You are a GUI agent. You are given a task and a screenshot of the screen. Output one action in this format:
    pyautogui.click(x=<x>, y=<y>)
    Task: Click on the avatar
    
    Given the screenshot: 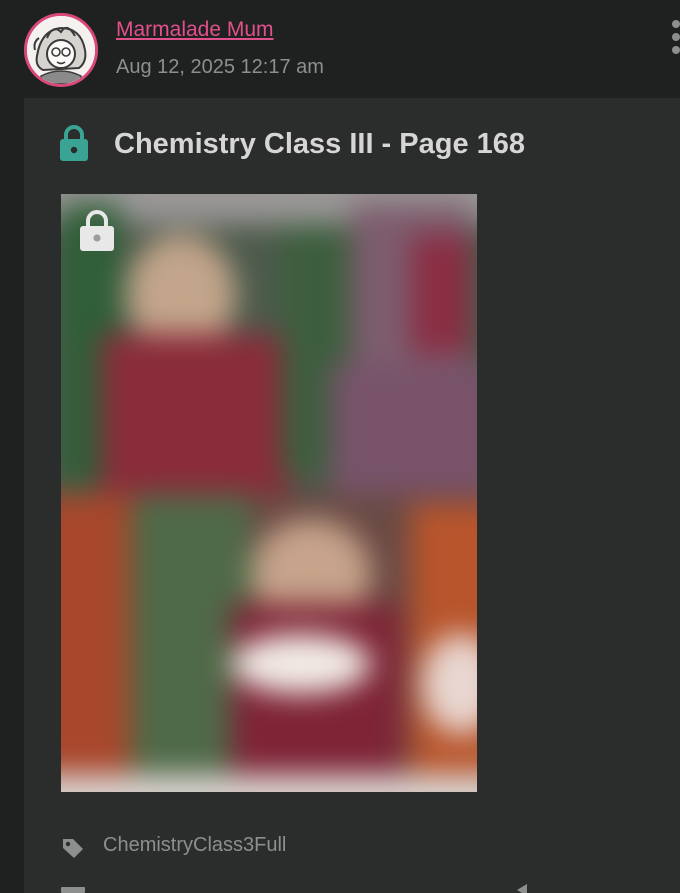 What is the action you would take?
    pyautogui.click(x=61, y=50)
    